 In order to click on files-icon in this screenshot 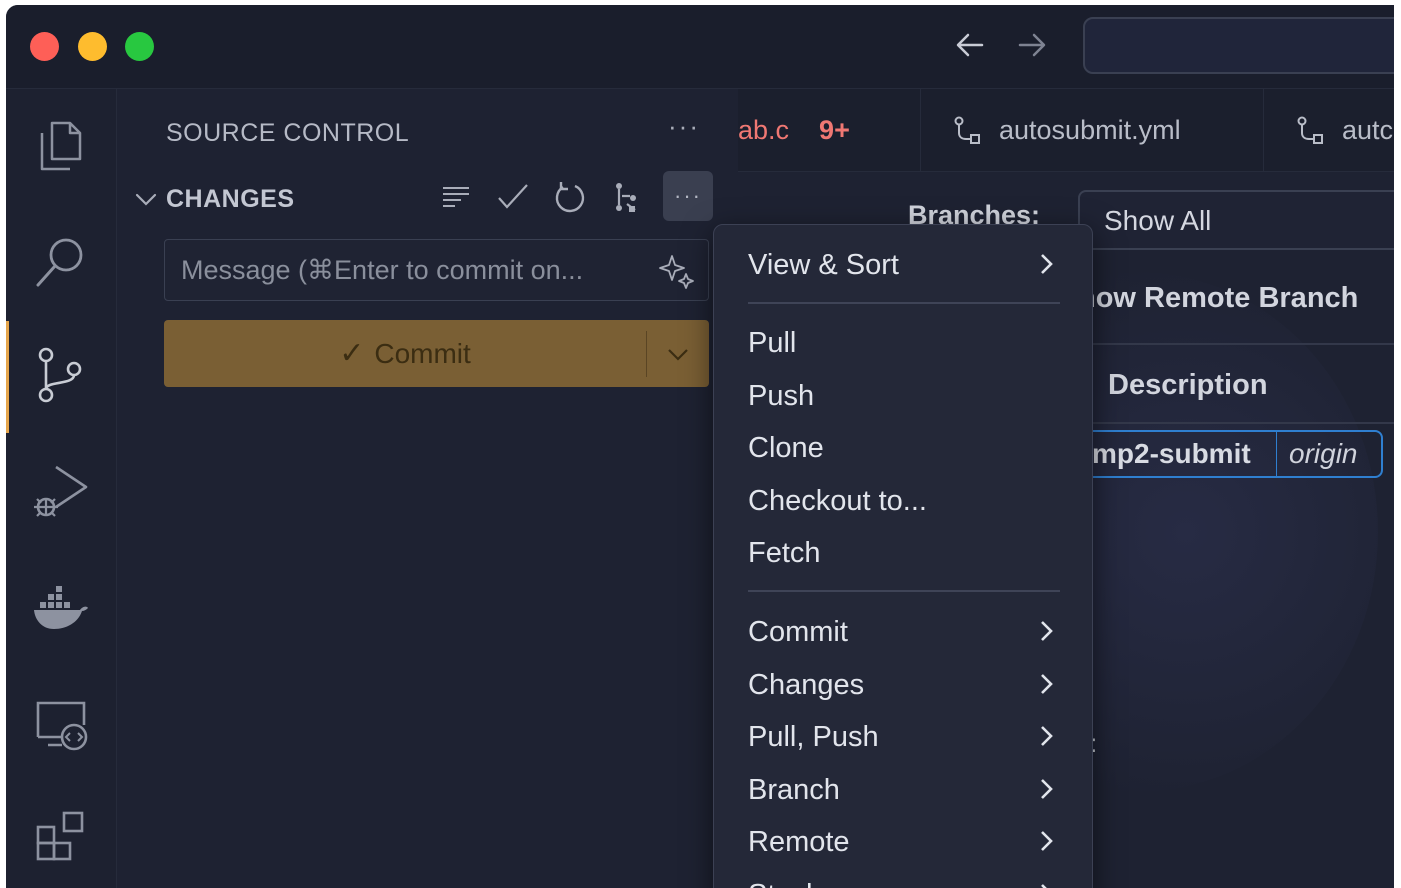, I will do `click(61, 146)`.